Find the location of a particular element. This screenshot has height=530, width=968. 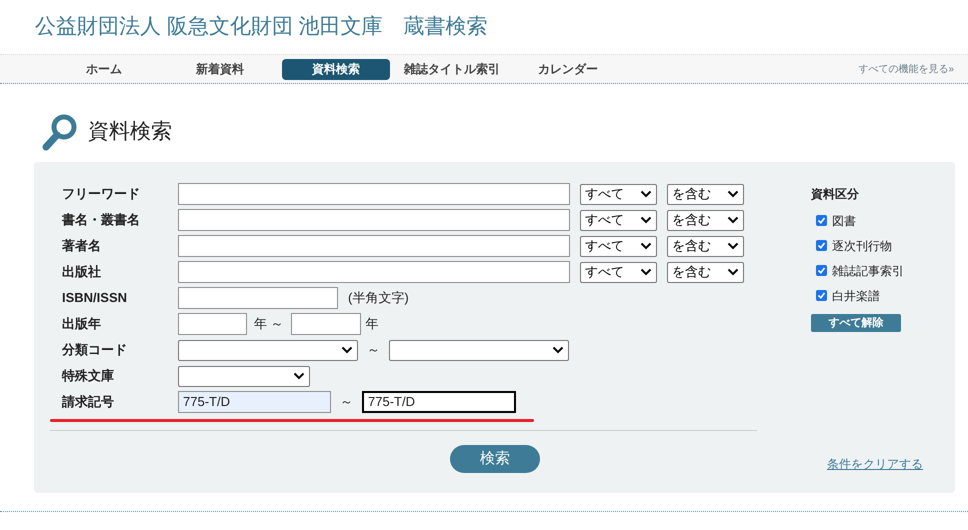

page-heading: 資料検索 is located at coordinates (130, 132).